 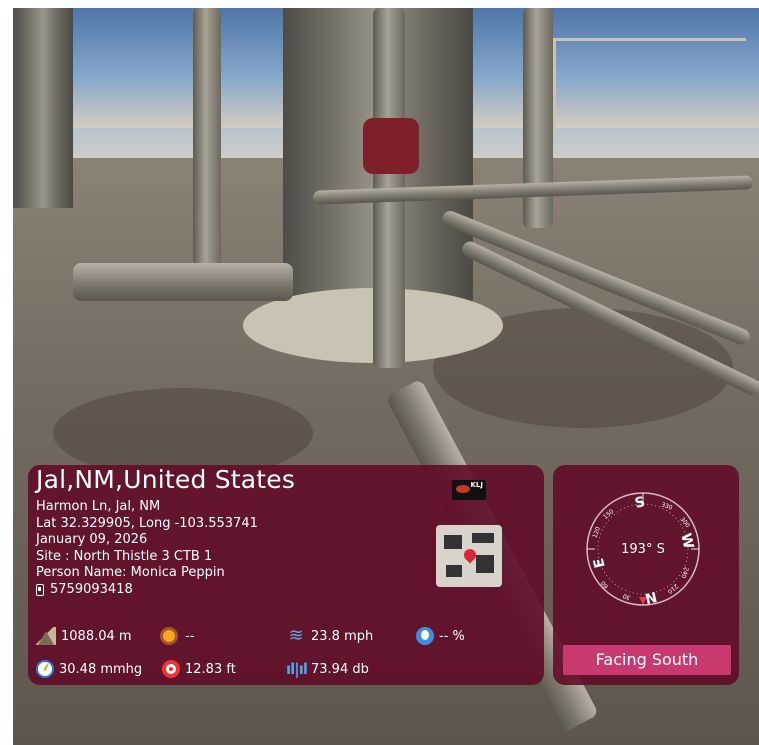 What do you see at coordinates (169, 636) in the screenshot?
I see `sun-icon` at bounding box center [169, 636].